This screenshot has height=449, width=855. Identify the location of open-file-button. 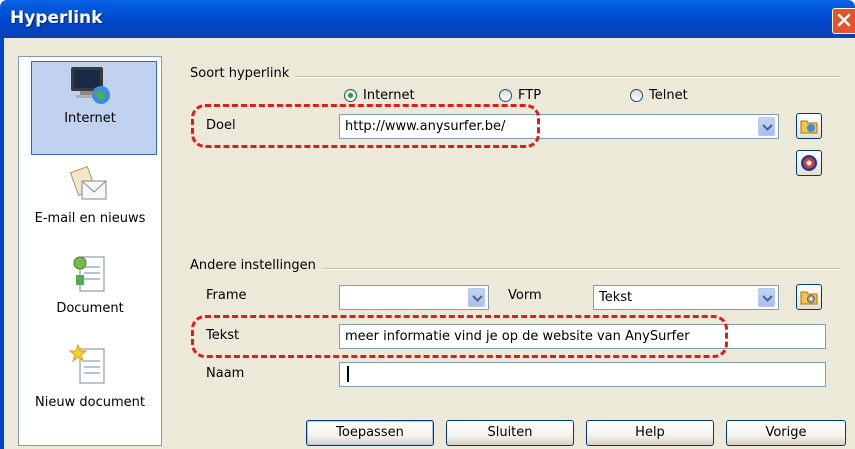
(809, 126).